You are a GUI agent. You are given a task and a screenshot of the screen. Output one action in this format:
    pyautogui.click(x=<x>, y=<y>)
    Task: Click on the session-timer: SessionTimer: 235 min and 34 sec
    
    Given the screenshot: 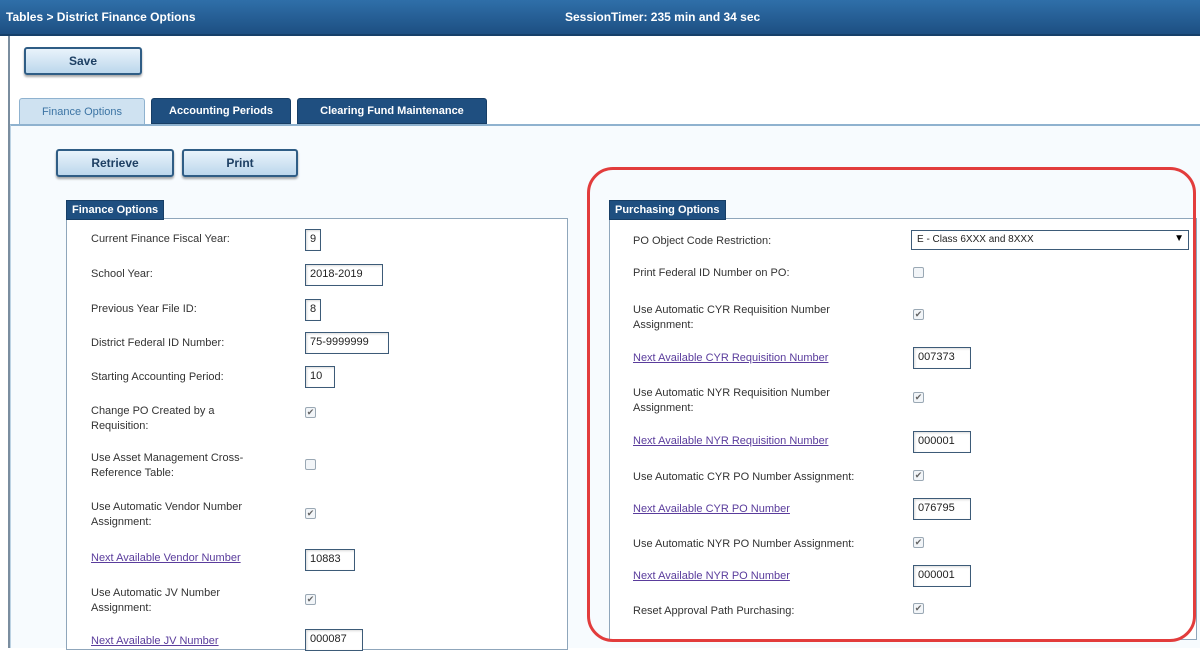 What is the action you would take?
    pyautogui.click(x=663, y=17)
    